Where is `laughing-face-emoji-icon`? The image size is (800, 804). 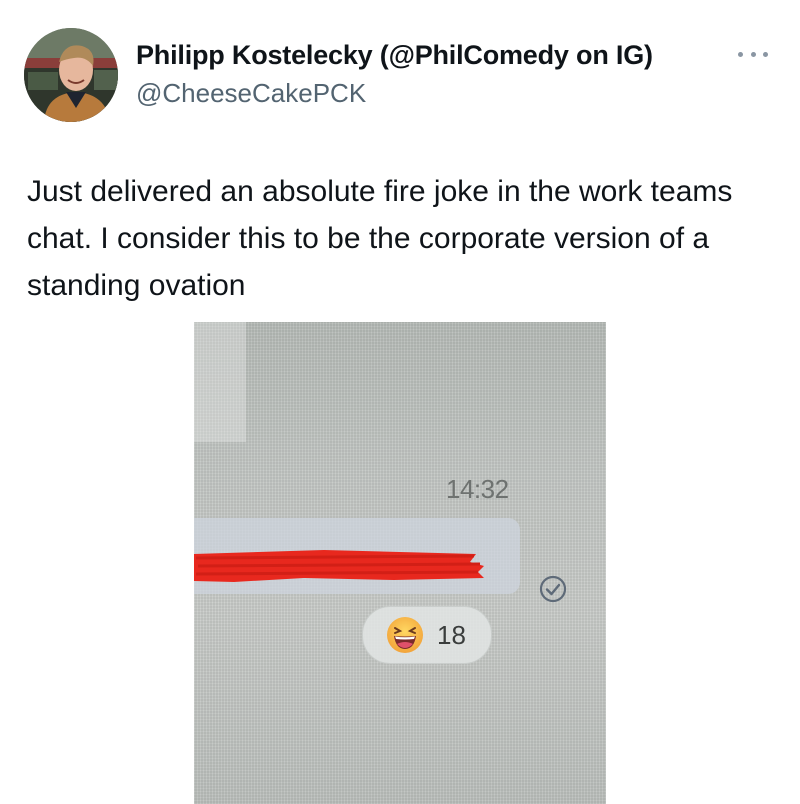
laughing-face-emoji-icon is located at coordinates (405, 635).